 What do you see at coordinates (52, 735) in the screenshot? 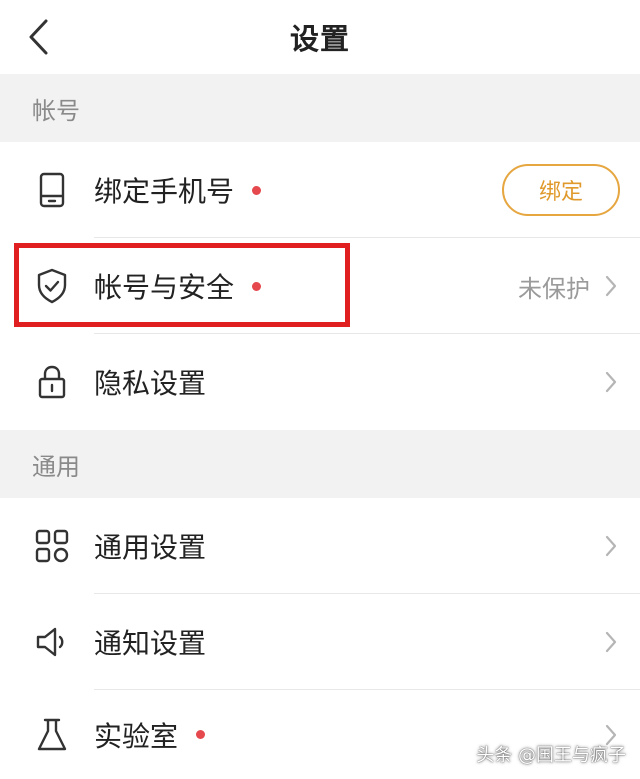
I see `flask-icon` at bounding box center [52, 735].